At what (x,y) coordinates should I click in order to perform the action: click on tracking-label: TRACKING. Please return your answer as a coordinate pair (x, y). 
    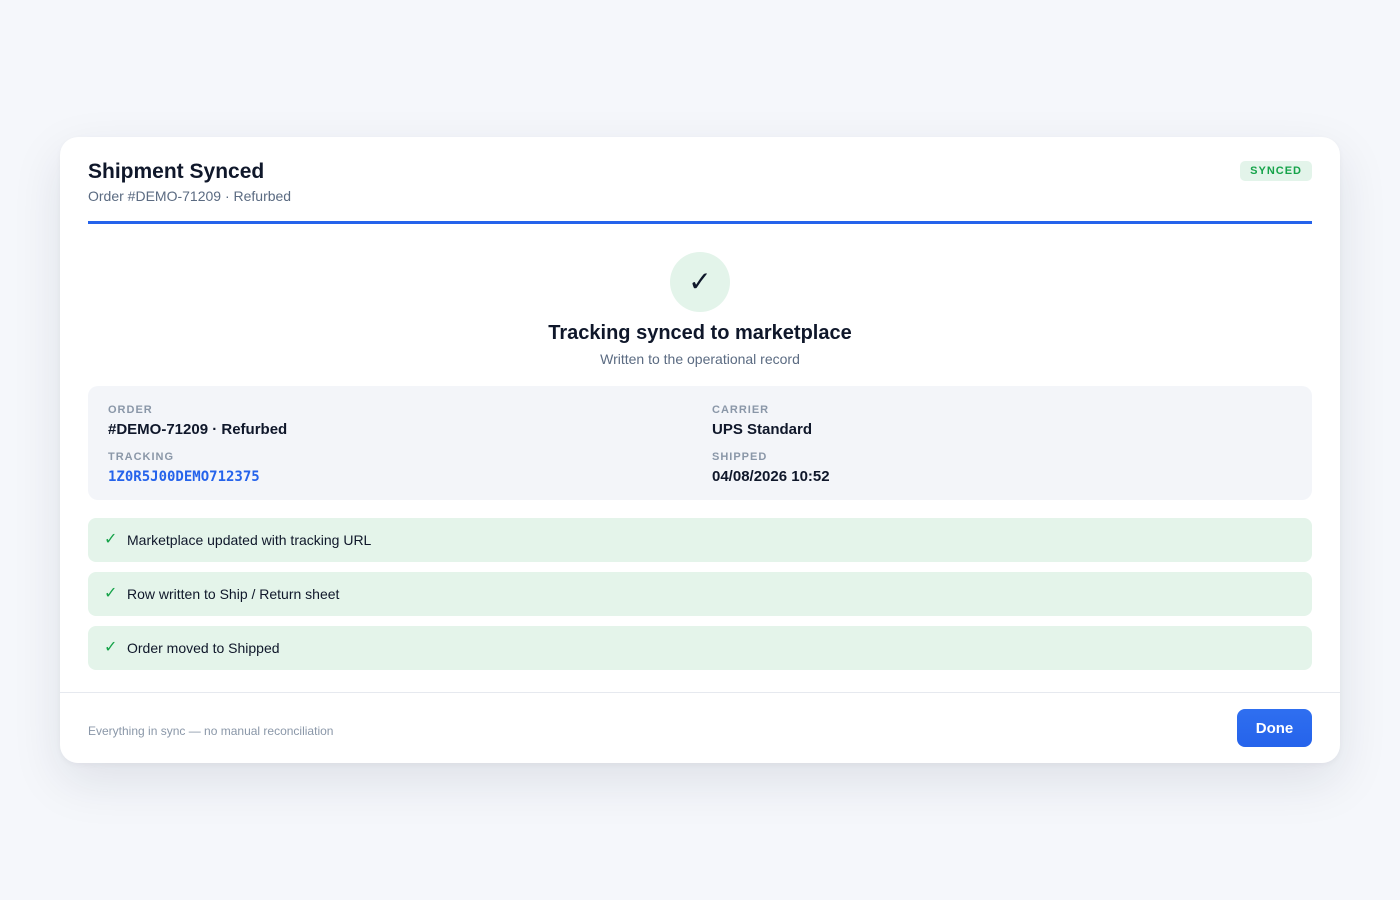
    Looking at the image, I should click on (141, 457).